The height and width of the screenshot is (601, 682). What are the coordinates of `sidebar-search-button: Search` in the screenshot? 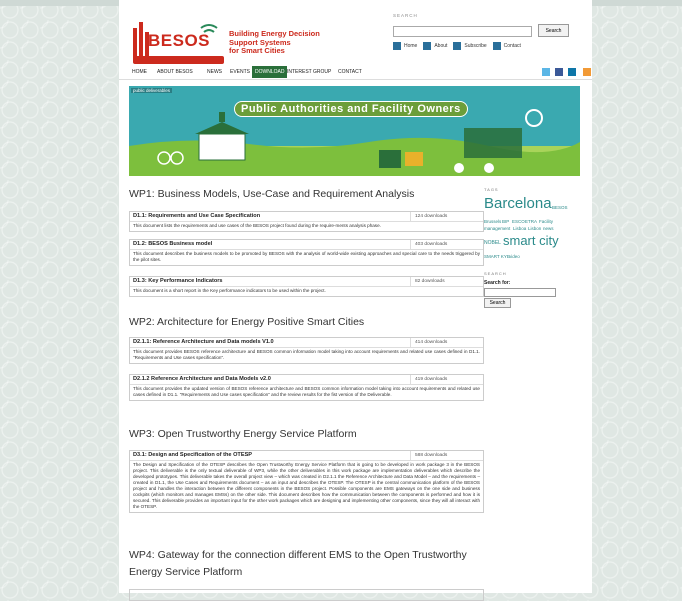 It's located at (497, 303).